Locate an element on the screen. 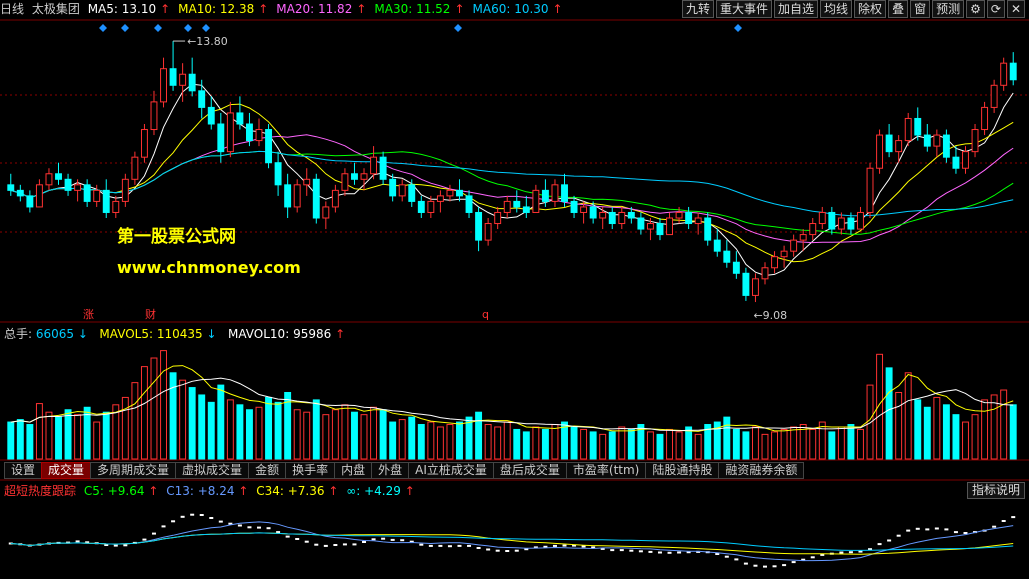 The image size is (1029, 579). tab-item: 外盘 is located at coordinates (390, 470).